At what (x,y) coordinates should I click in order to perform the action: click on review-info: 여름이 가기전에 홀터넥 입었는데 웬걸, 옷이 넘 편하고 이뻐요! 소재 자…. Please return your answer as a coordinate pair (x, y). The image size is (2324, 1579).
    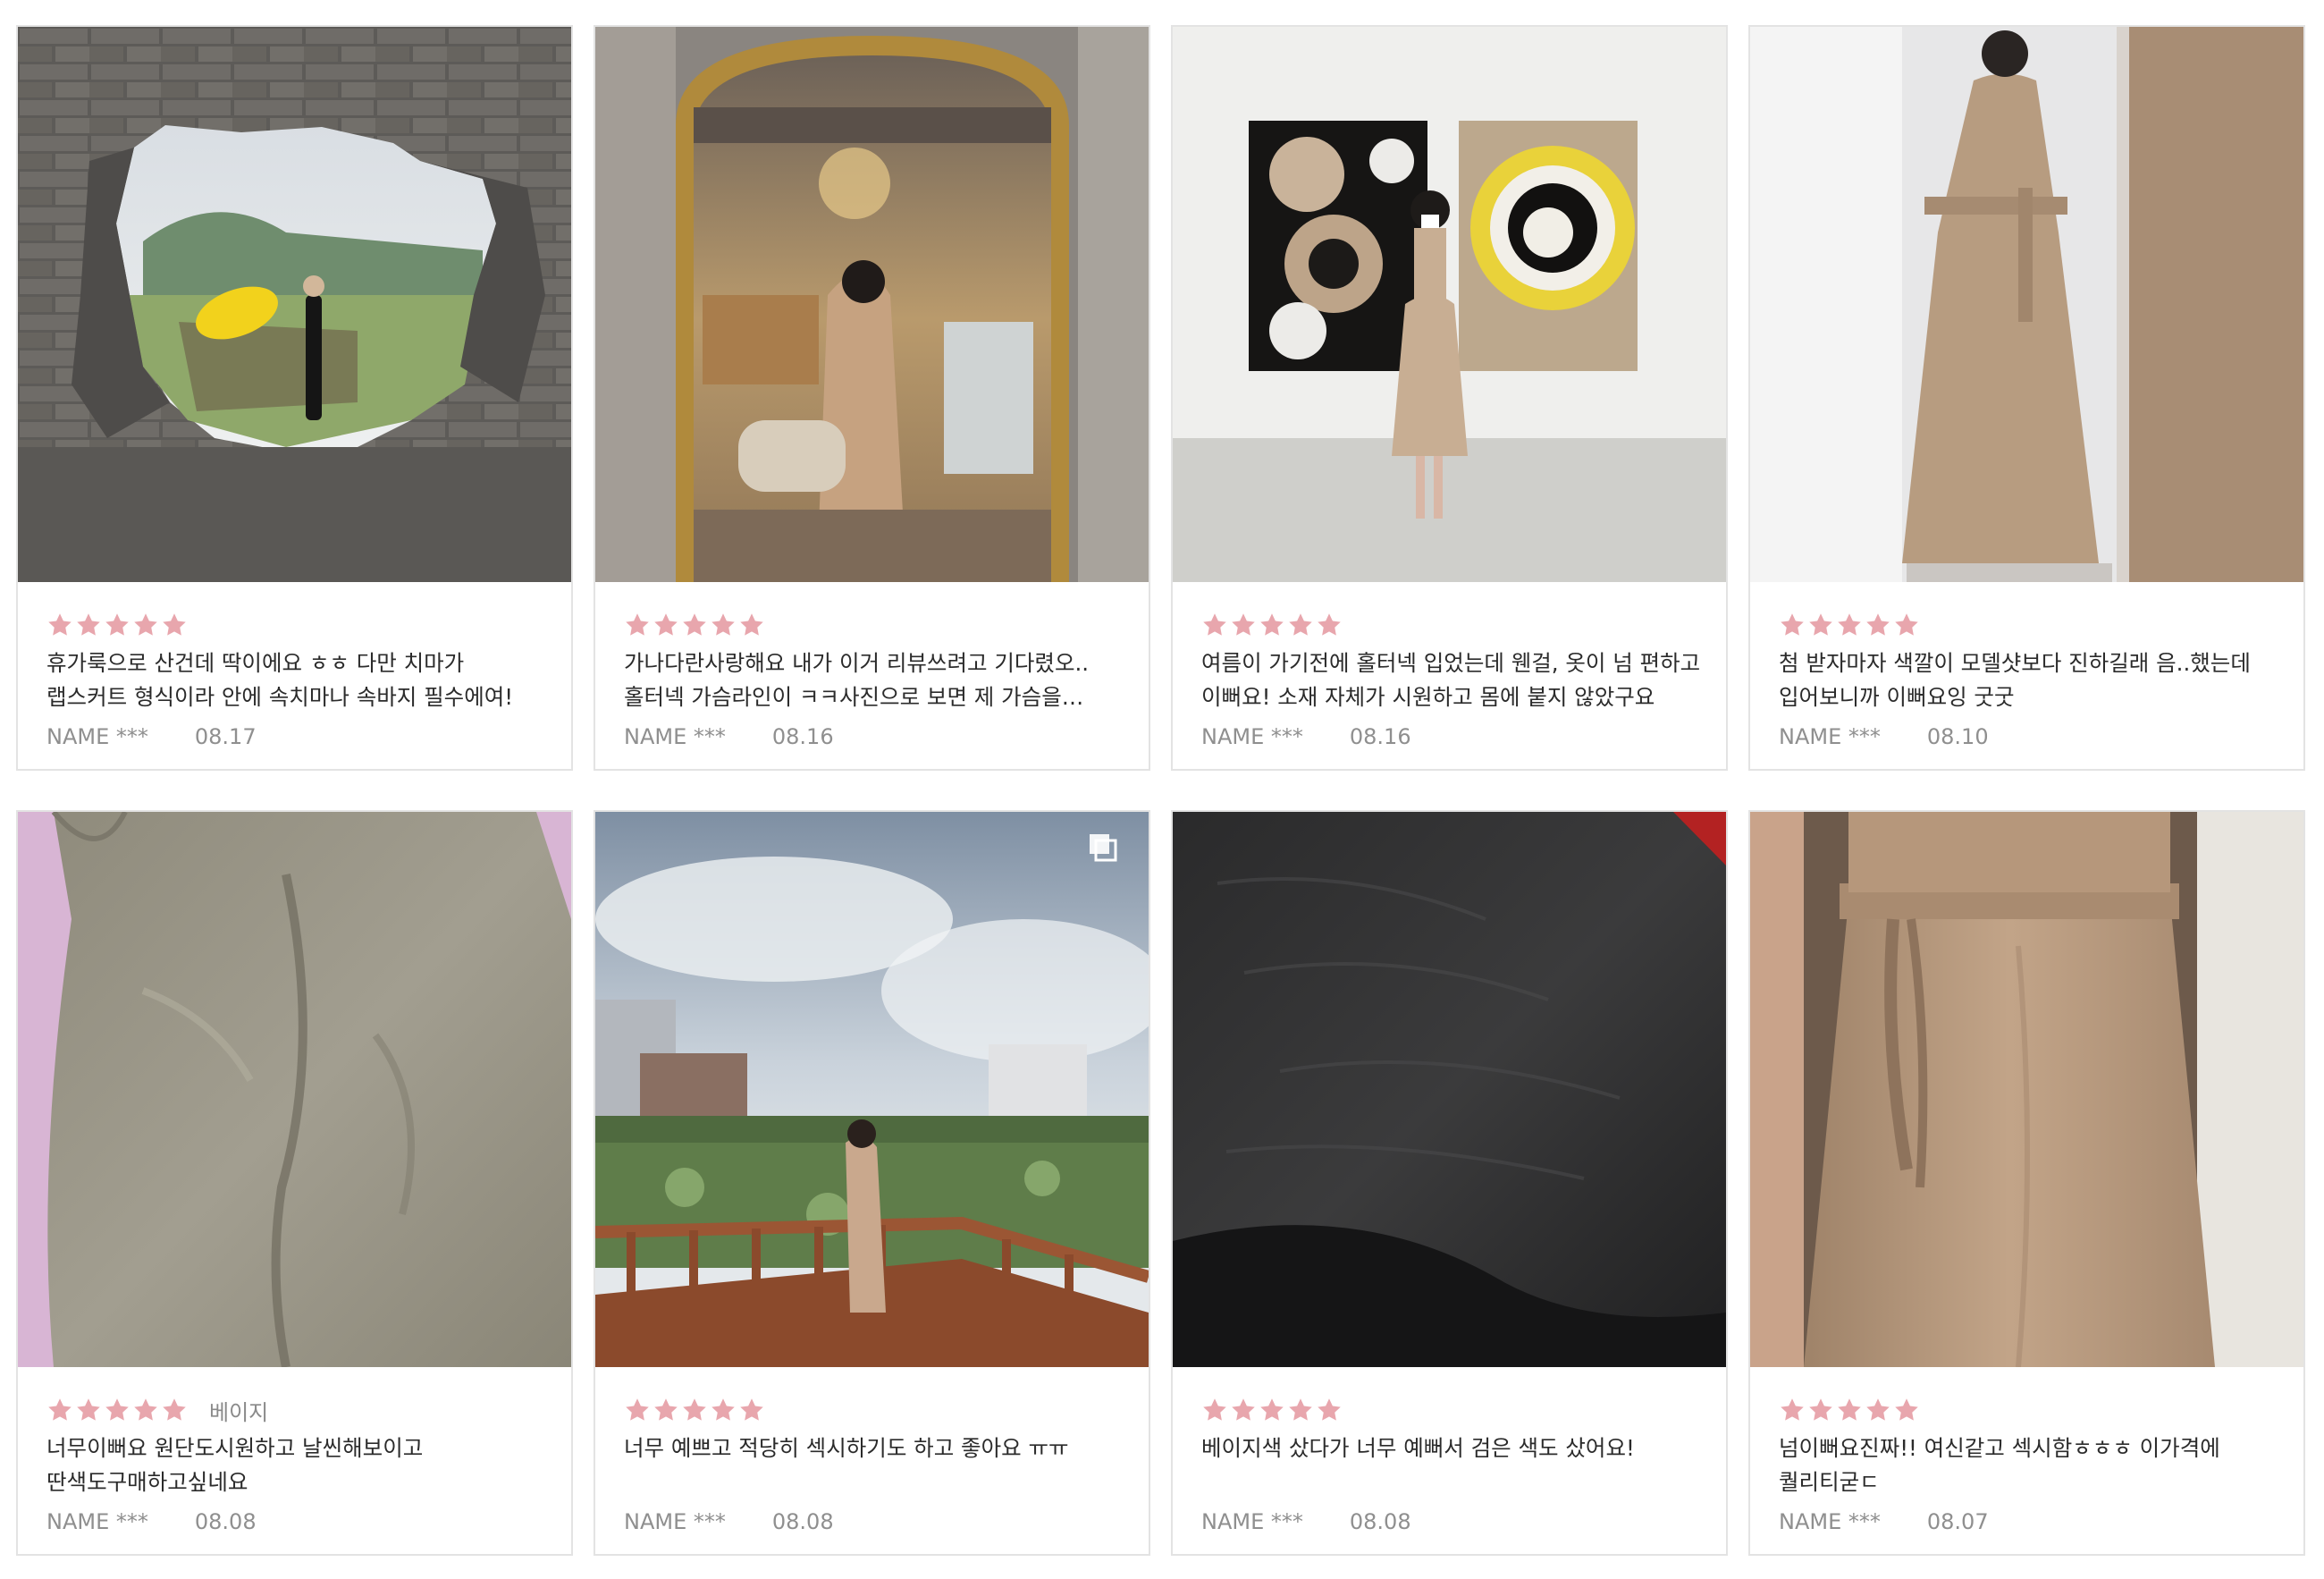
    Looking at the image, I should click on (1450, 675).